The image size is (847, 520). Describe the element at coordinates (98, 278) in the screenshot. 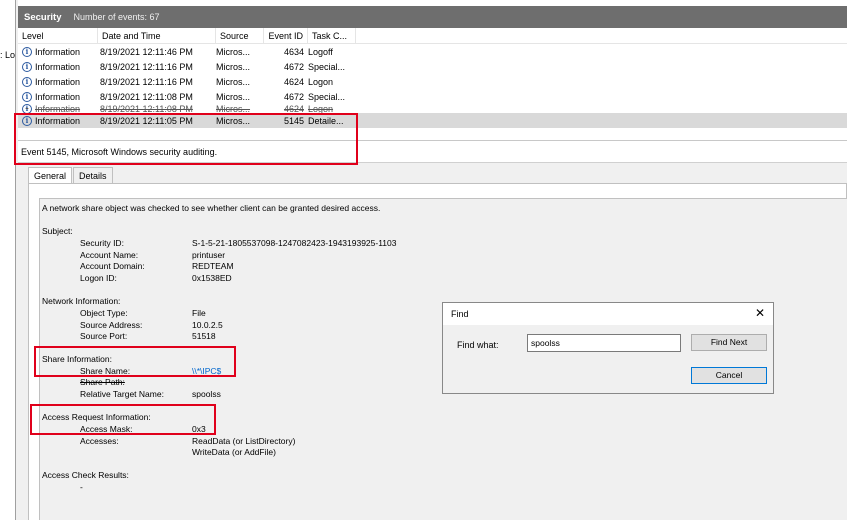

I see `logon-id-label: Logon ID:` at that location.